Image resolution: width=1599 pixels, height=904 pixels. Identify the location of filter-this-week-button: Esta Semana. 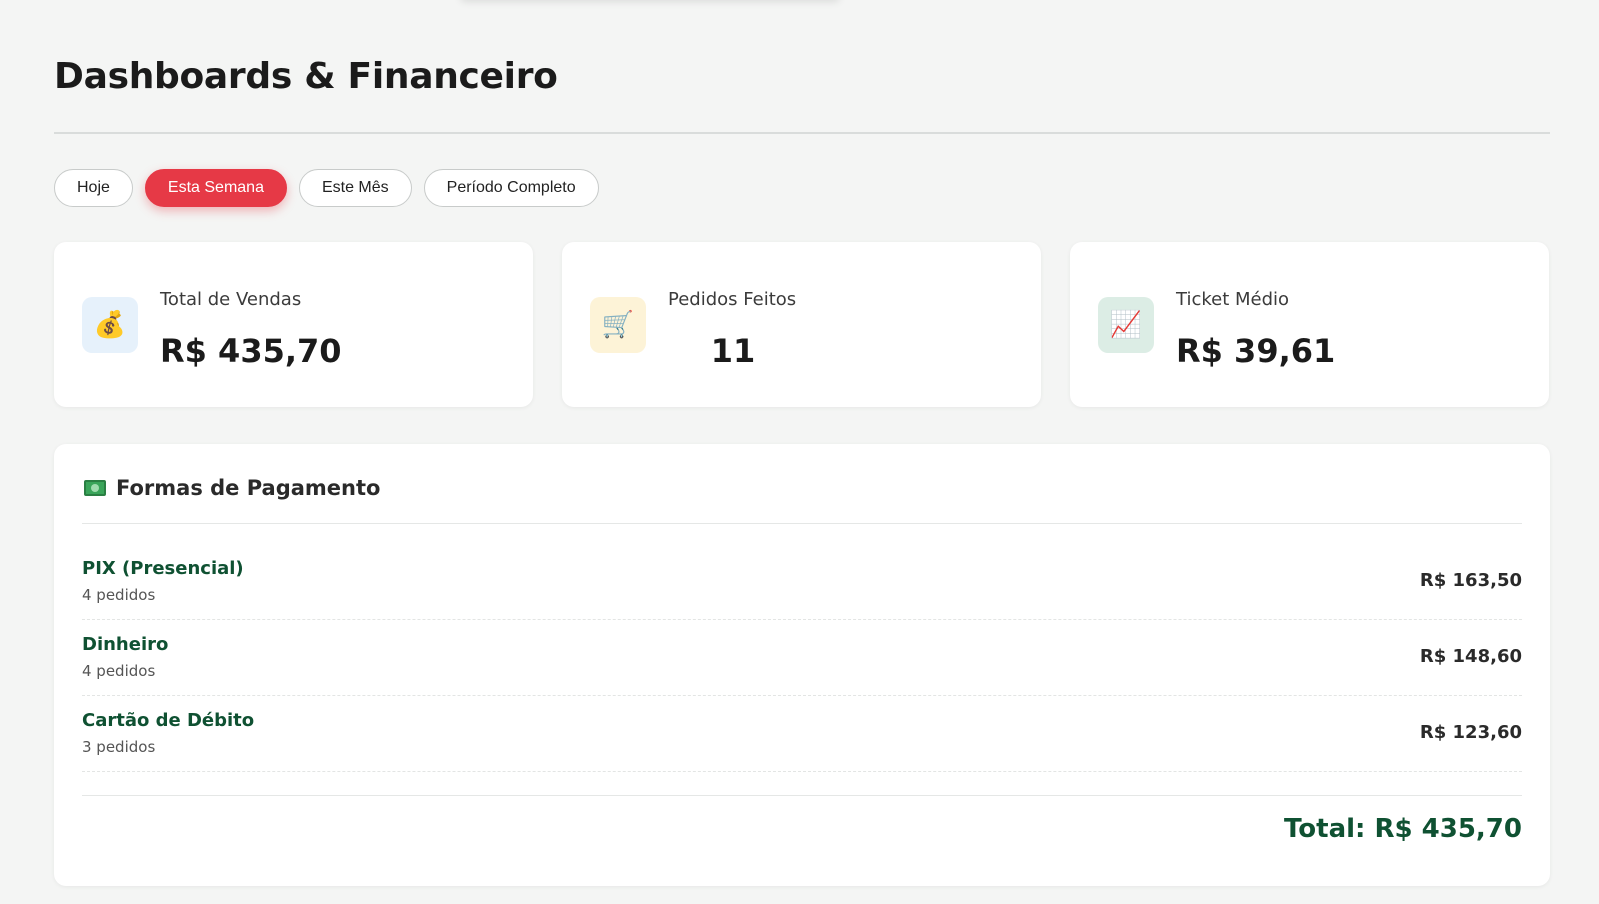
(215, 188).